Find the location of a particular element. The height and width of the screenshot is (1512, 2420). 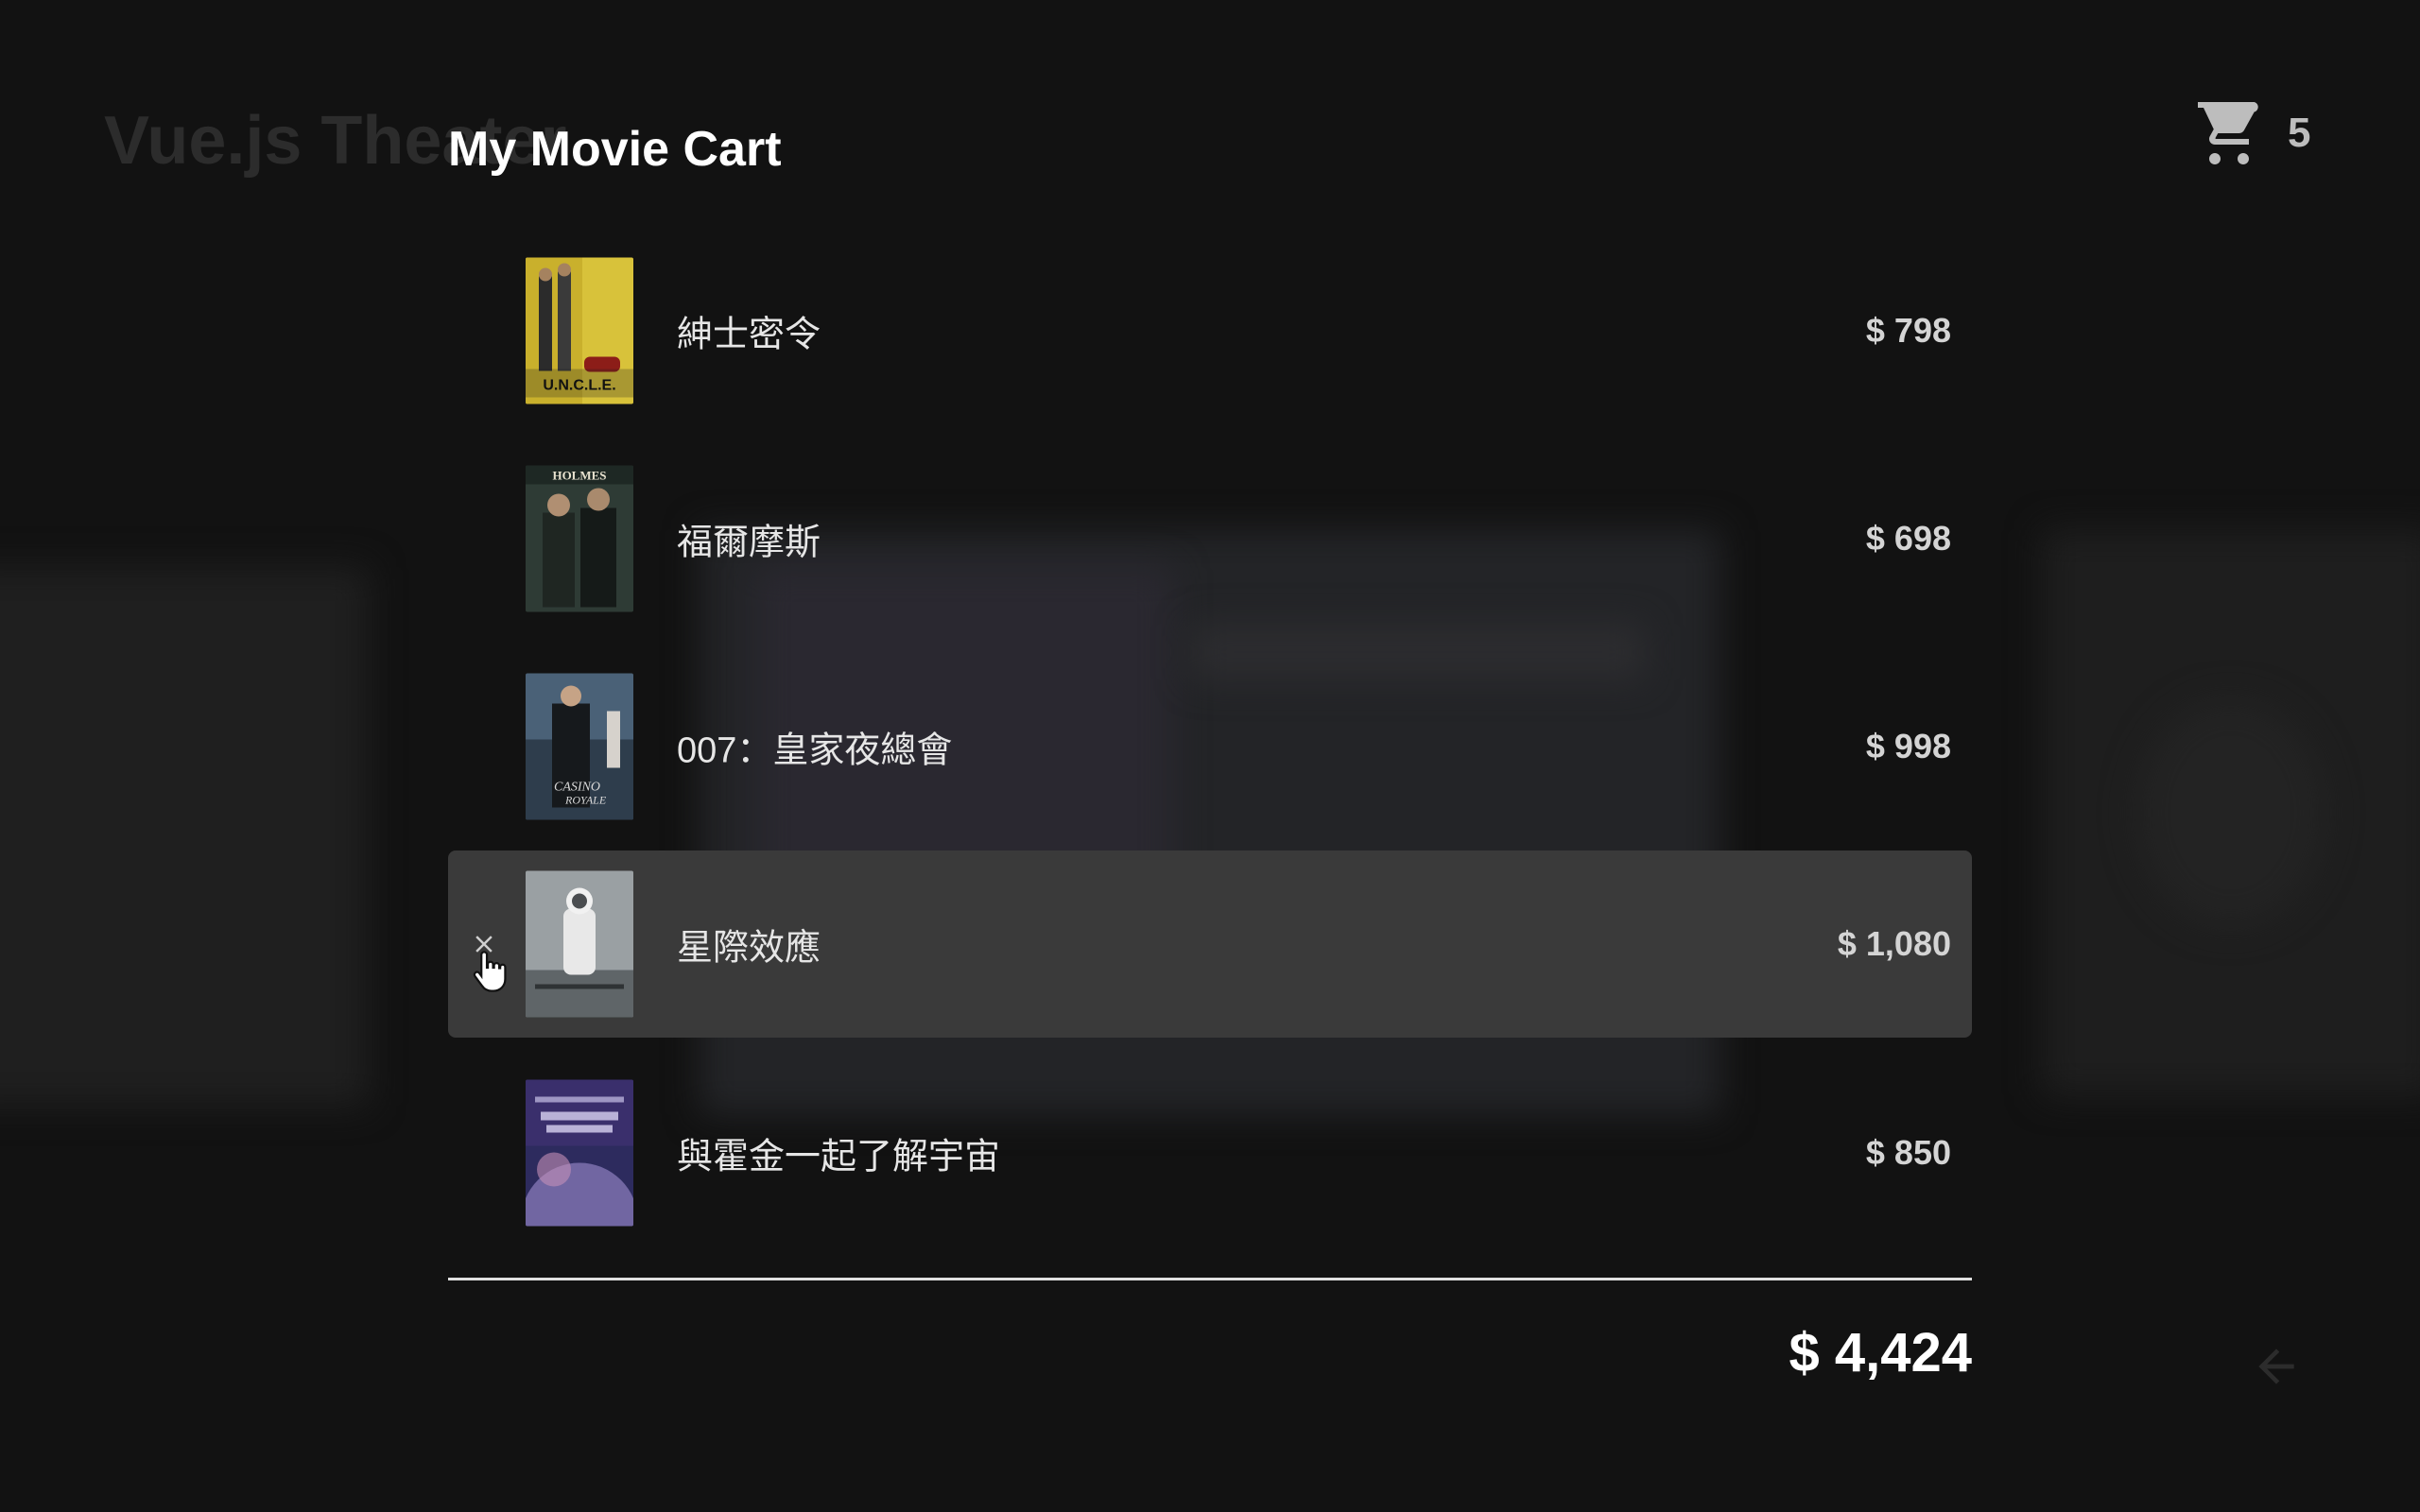

cart-item: U.N.C.L.E. 紳士密令 $ 798 is located at coordinates (1210, 331).